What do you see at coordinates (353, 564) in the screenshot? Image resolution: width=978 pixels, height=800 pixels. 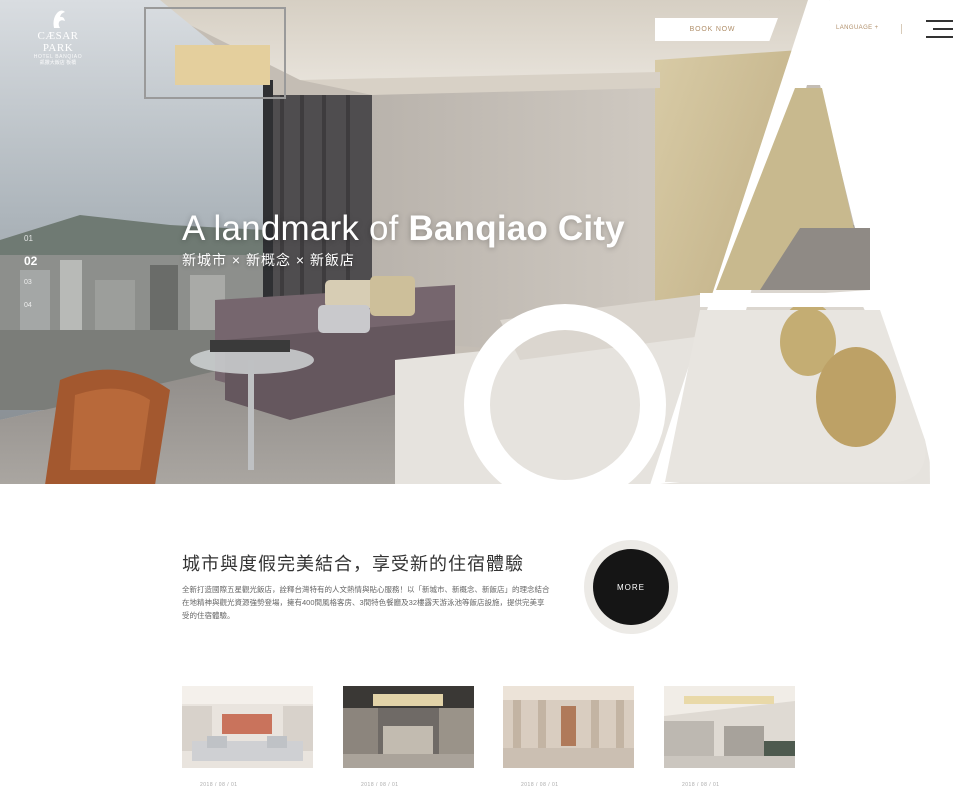 I see `intro-heading: 城市與度假完美結合，享受新的住宿體驗` at bounding box center [353, 564].